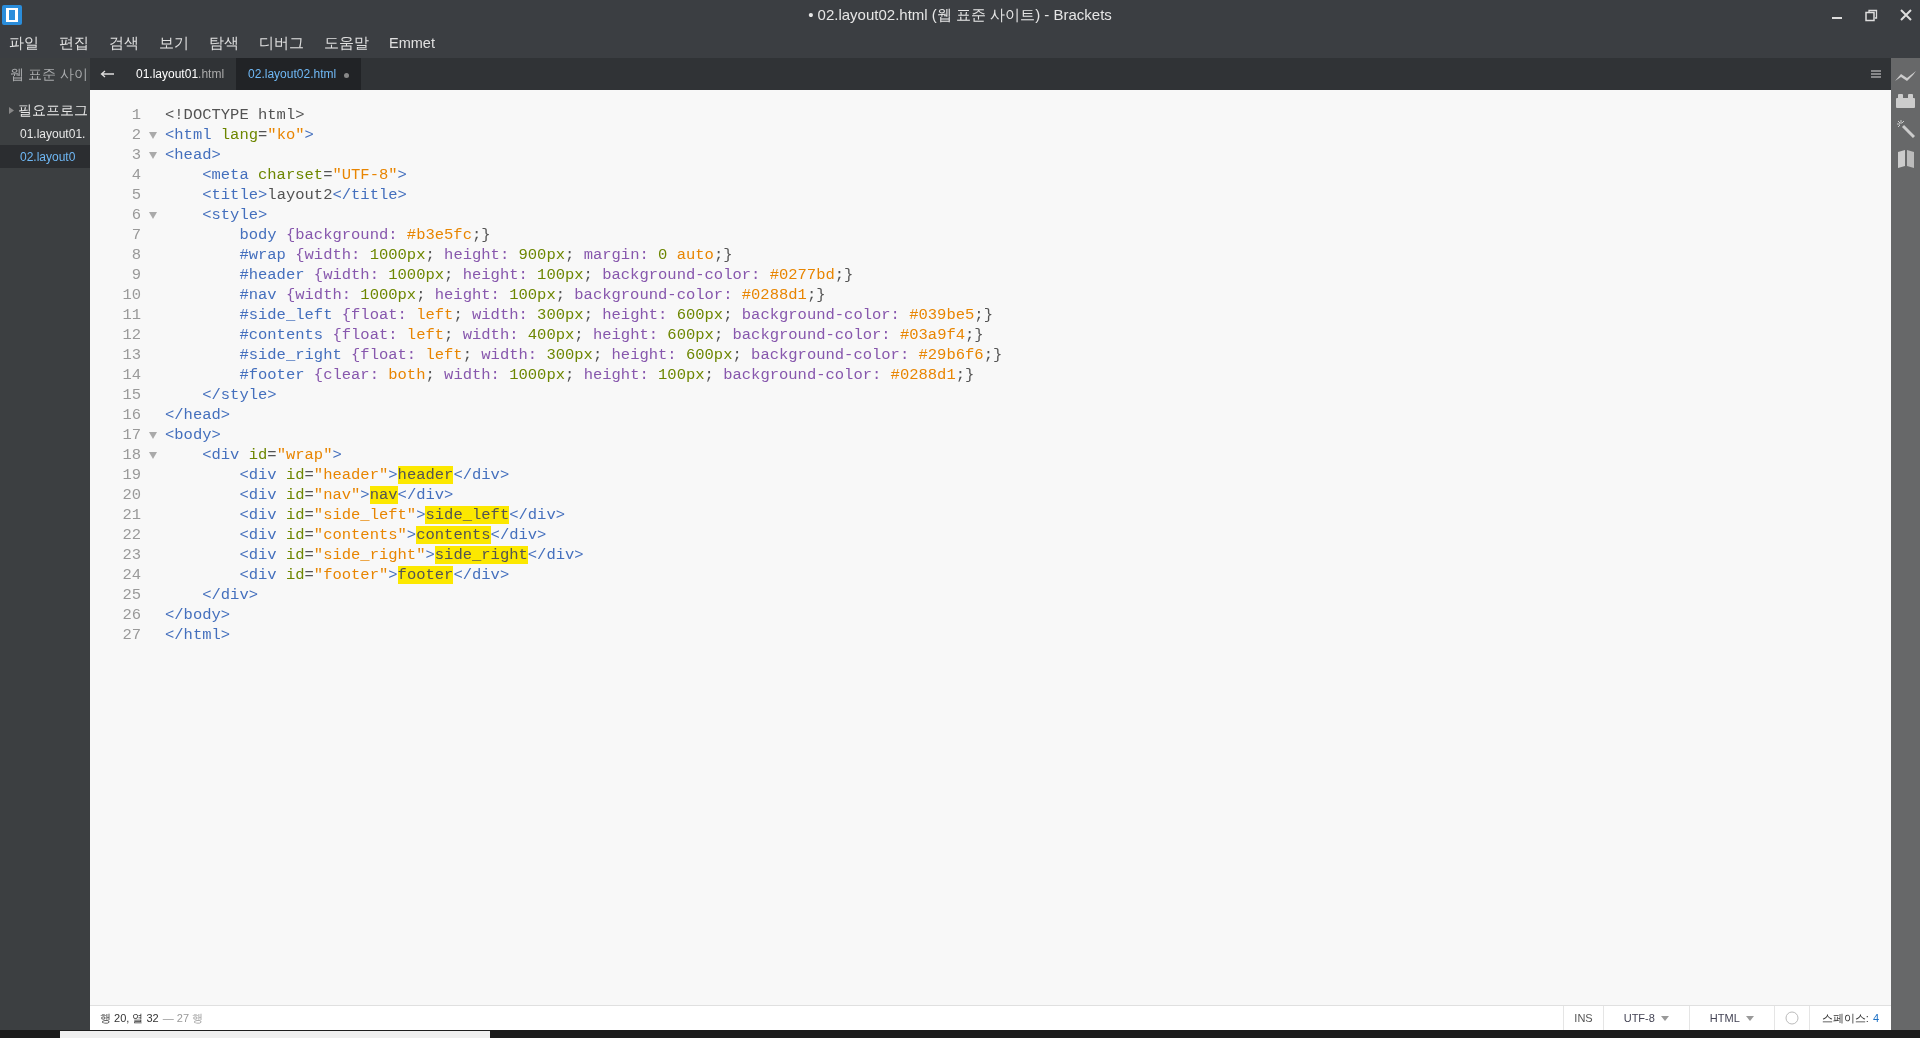  Describe the element at coordinates (135, 135) in the screenshot. I see `line-number: 2` at that location.